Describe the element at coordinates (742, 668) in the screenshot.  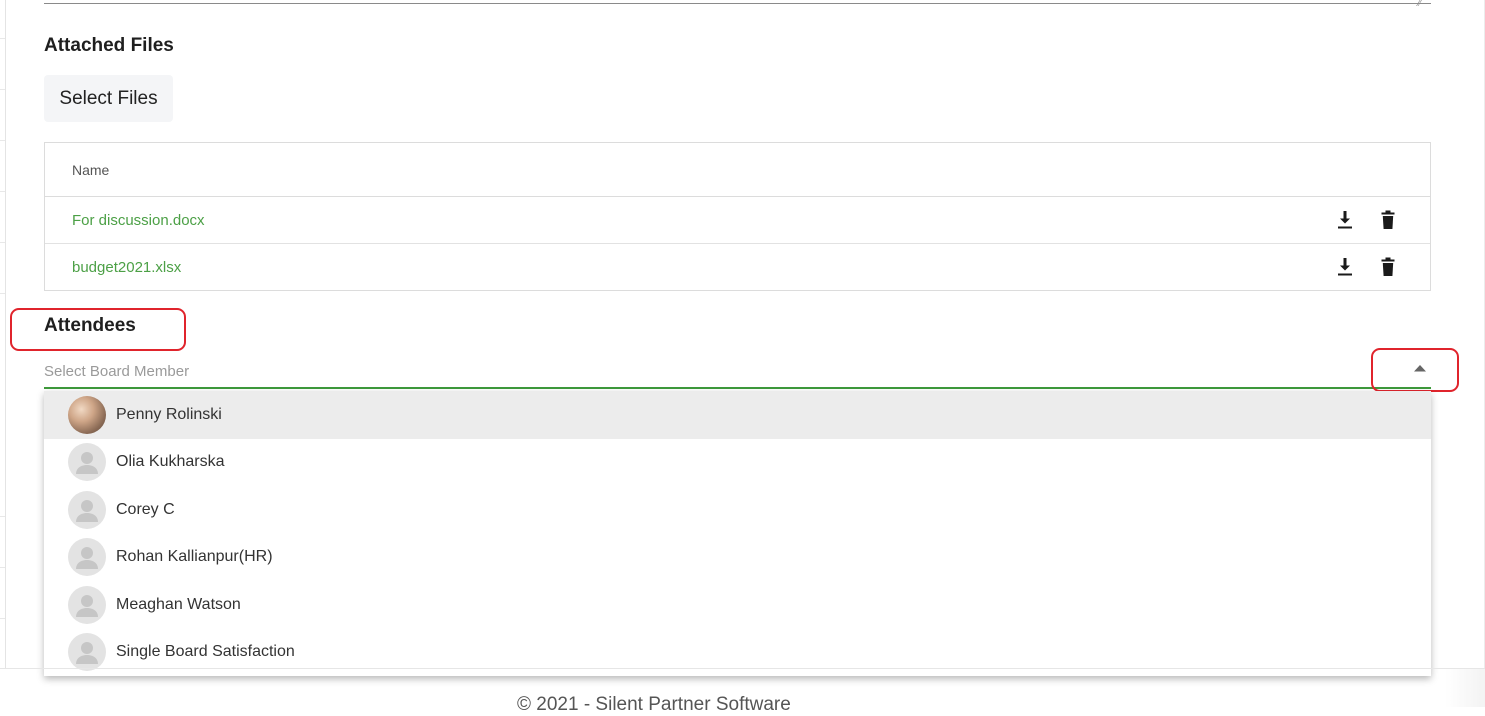
I see `footer-divider` at that location.